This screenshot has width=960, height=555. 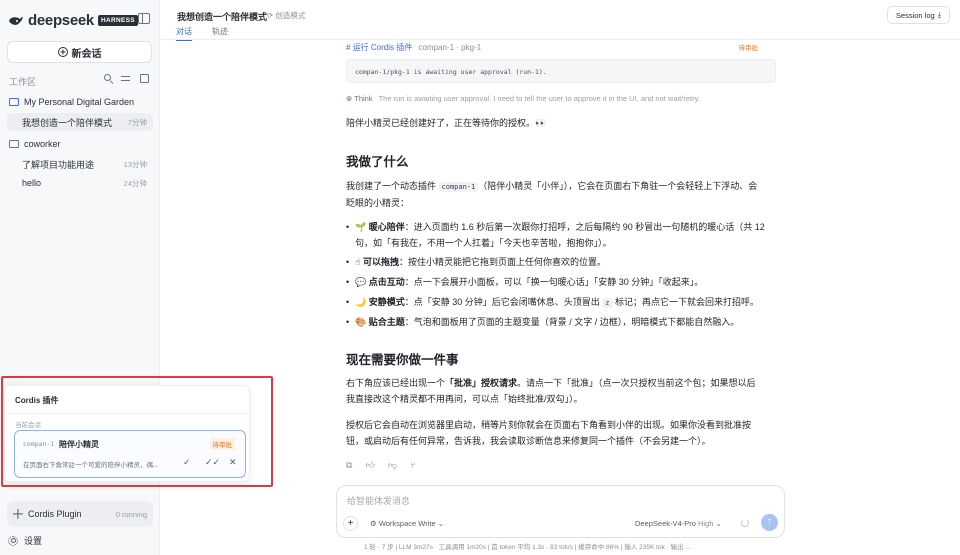 I want to click on bullet-text: ：点一下会展开小面板，可以「换一句暖心话」「安静 30 分钟」「收起来」。, so click(x=554, y=282).